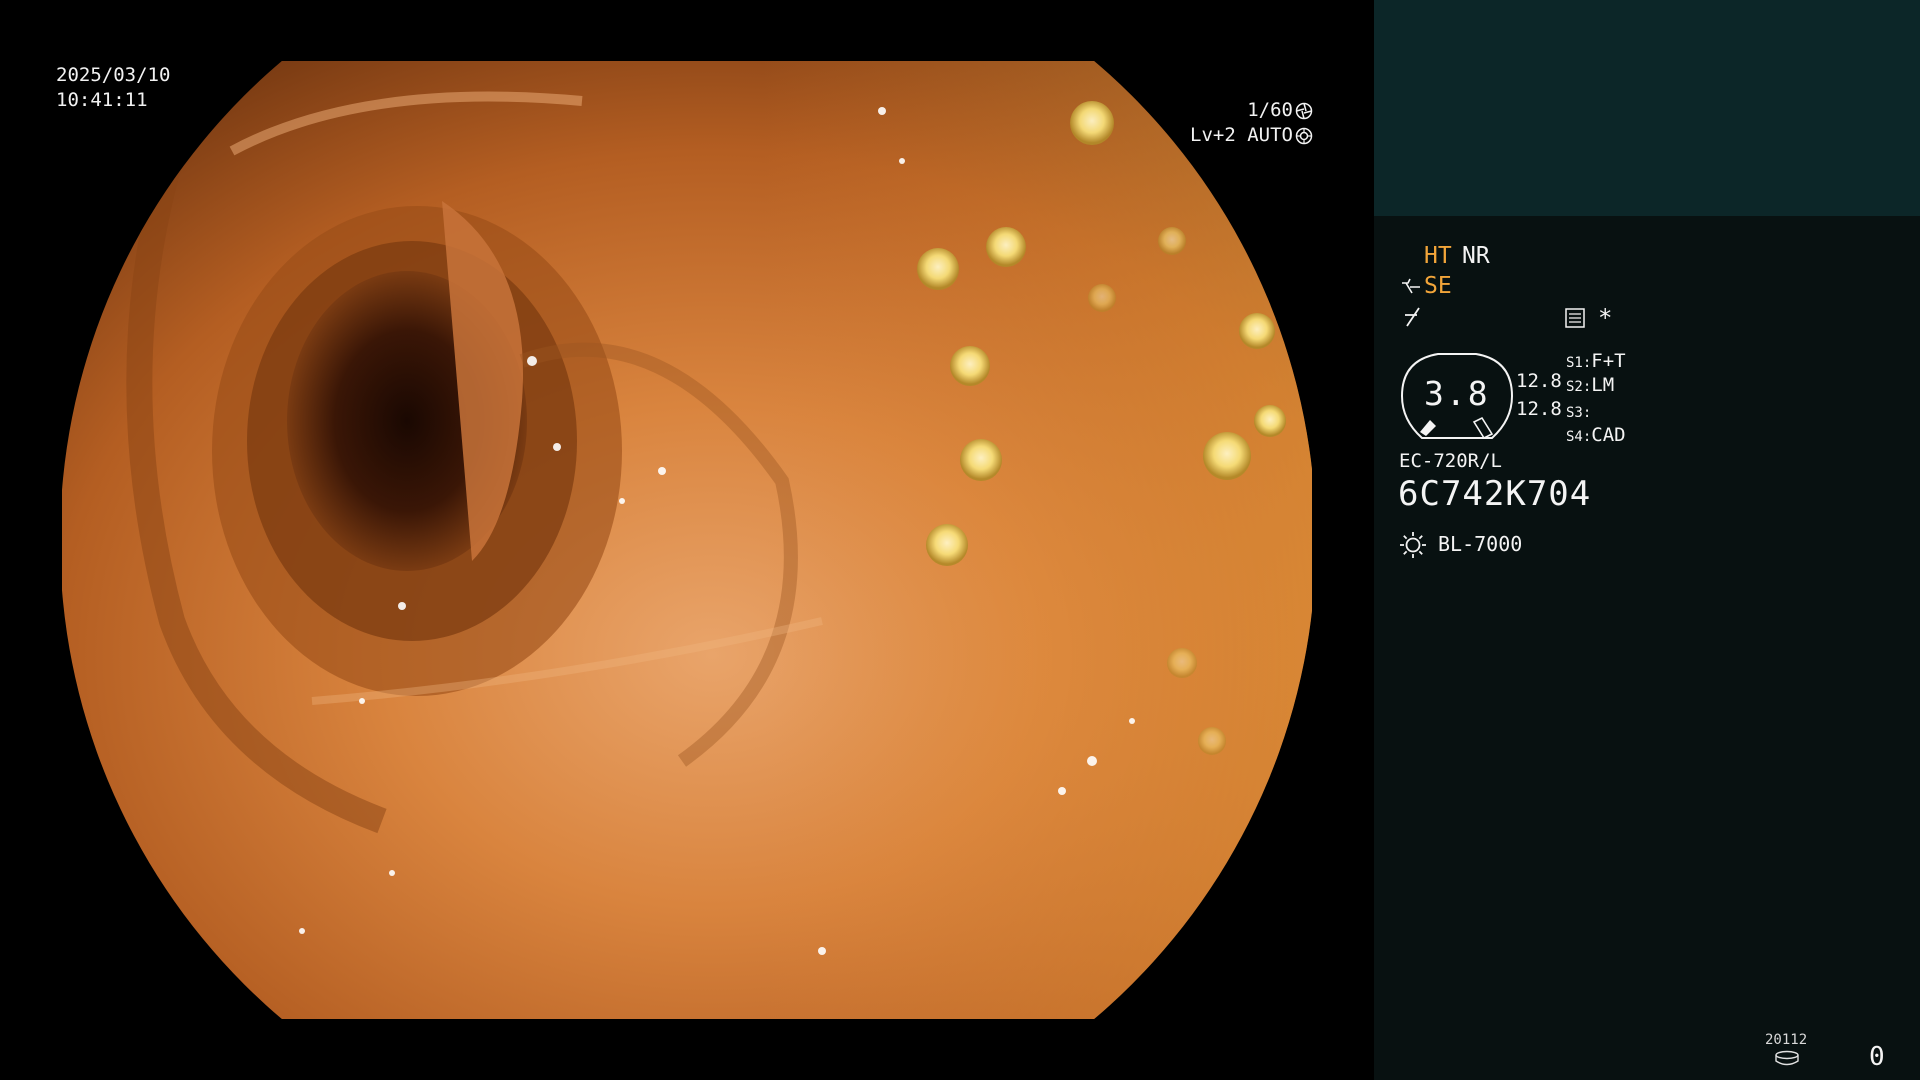 This screenshot has width=1920, height=1080. What do you see at coordinates (1450, 461) in the screenshot?
I see `scope-model: EC-720R/L` at bounding box center [1450, 461].